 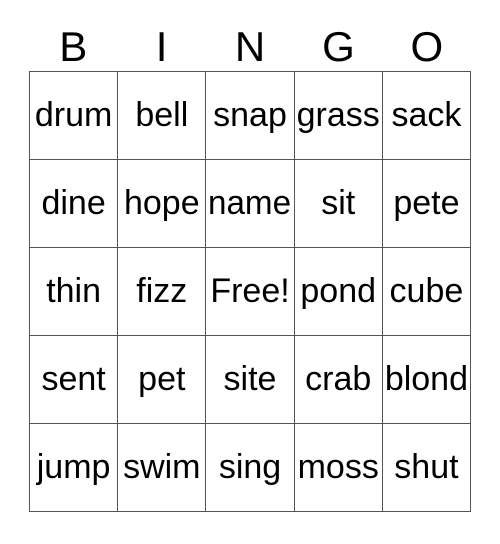 I want to click on bingo-cell-i4: pet, so click(x=162, y=380).